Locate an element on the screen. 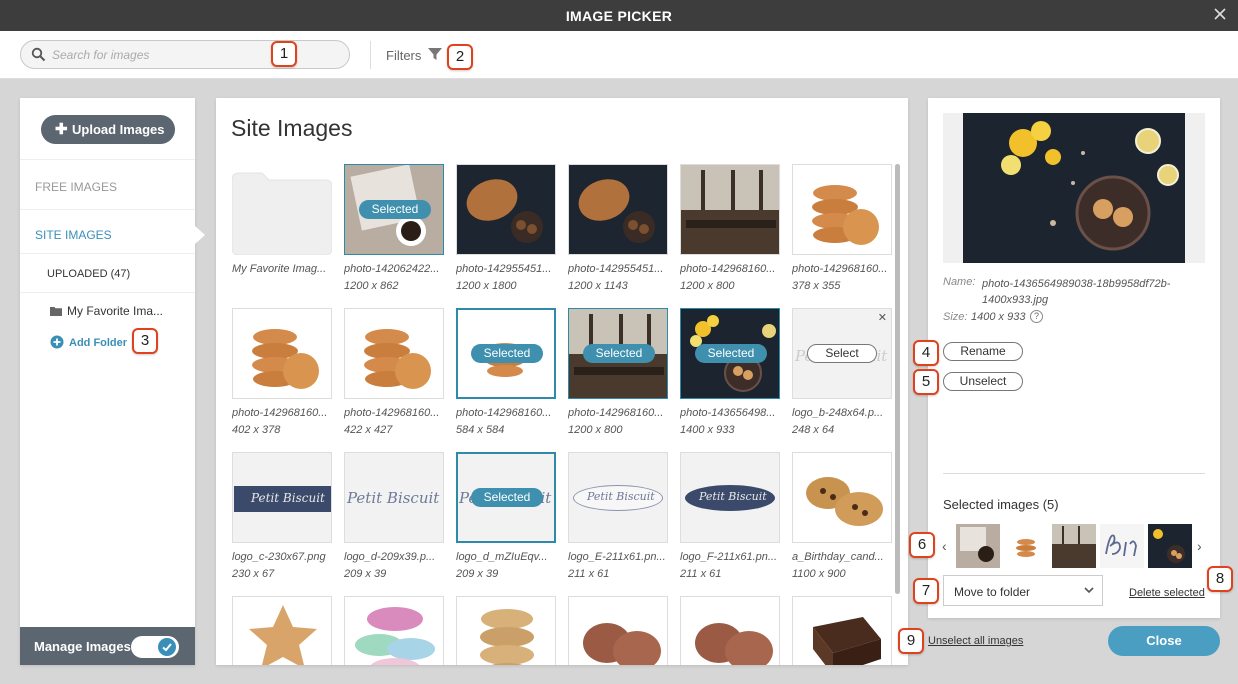 Image resolution: width=1238 pixels, height=684 pixels. cafe-interior-image is located at coordinates (730, 209).